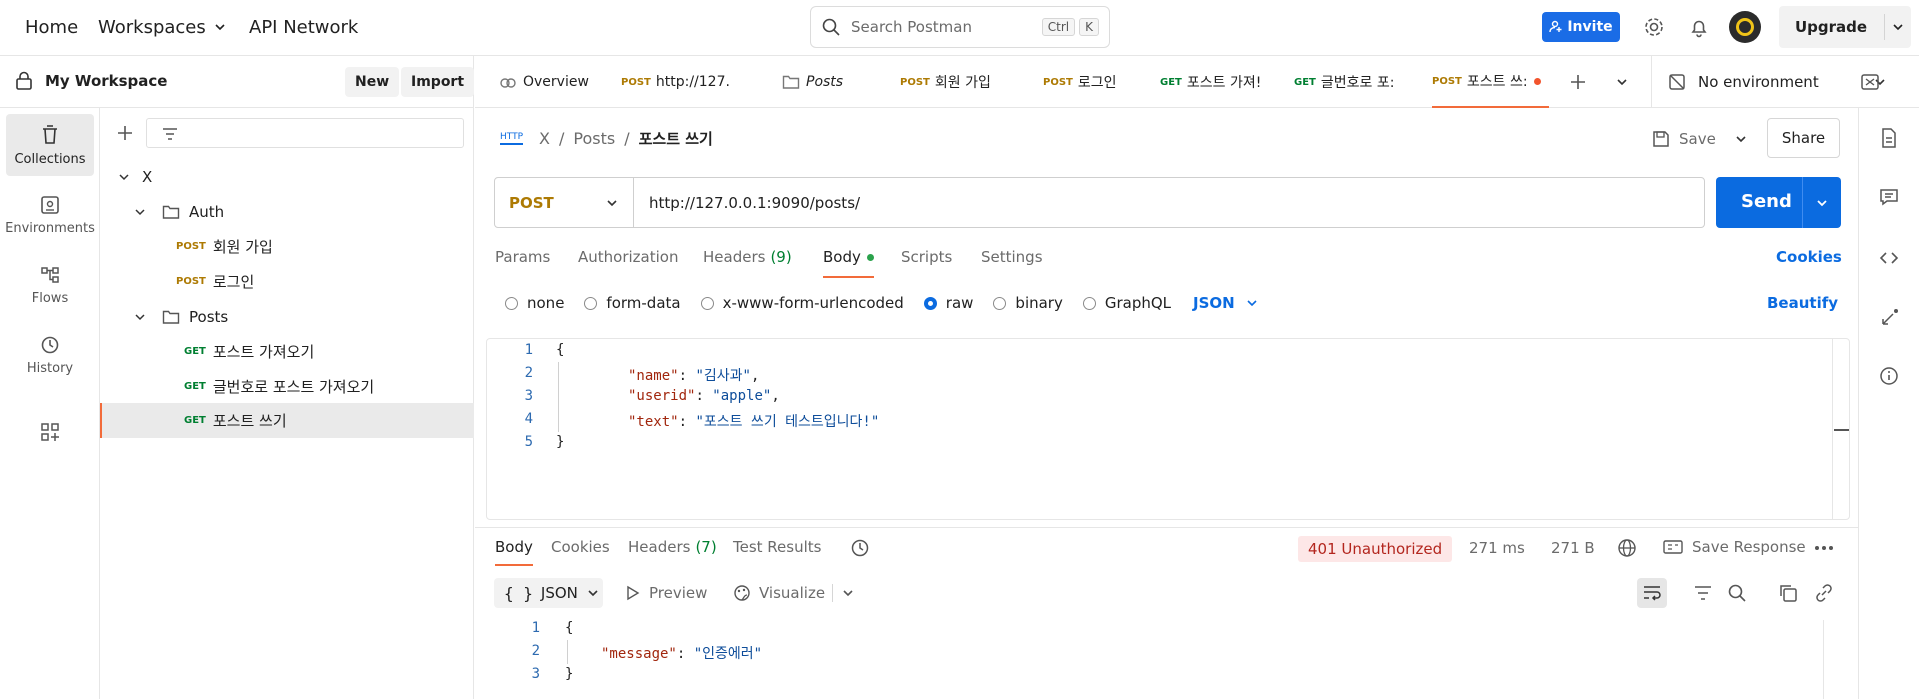  I want to click on history-icon, so click(860, 548).